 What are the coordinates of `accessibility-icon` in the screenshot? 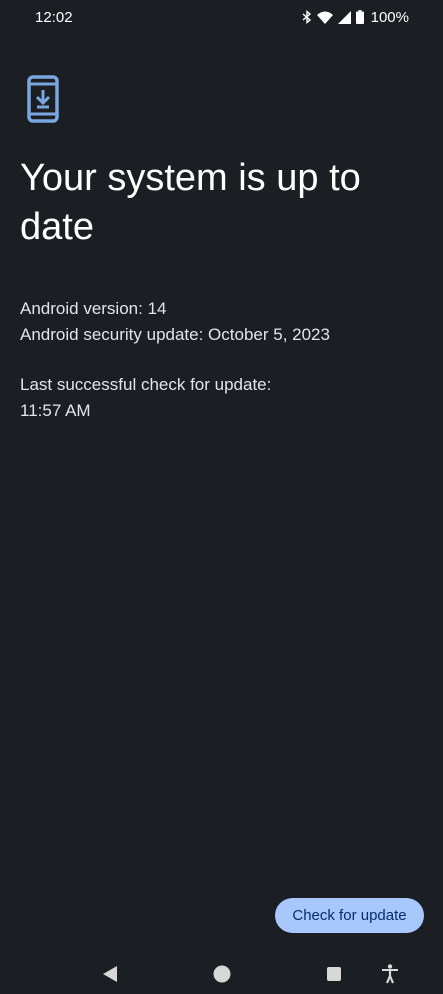 It's located at (390, 976).